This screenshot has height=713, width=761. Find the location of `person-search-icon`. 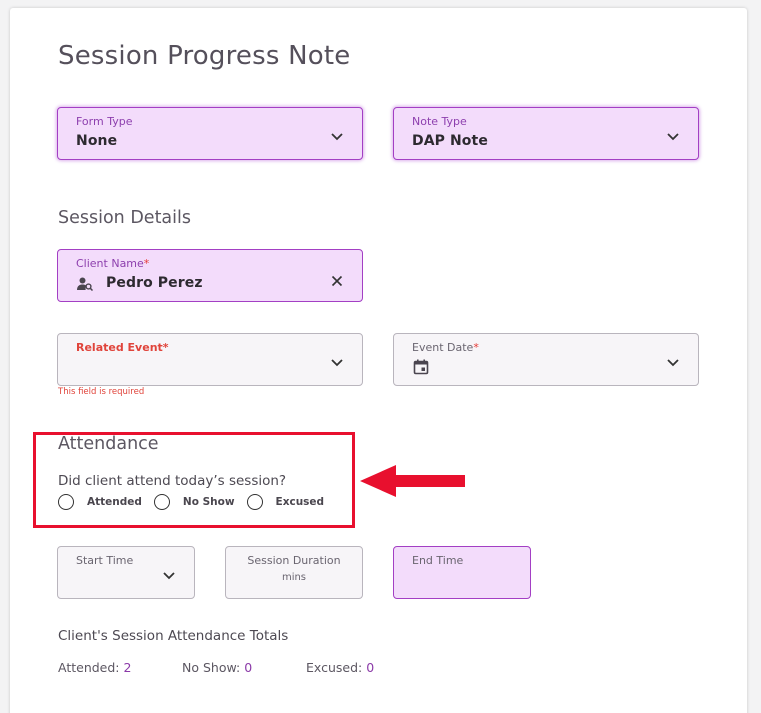

person-search-icon is located at coordinates (85, 284).